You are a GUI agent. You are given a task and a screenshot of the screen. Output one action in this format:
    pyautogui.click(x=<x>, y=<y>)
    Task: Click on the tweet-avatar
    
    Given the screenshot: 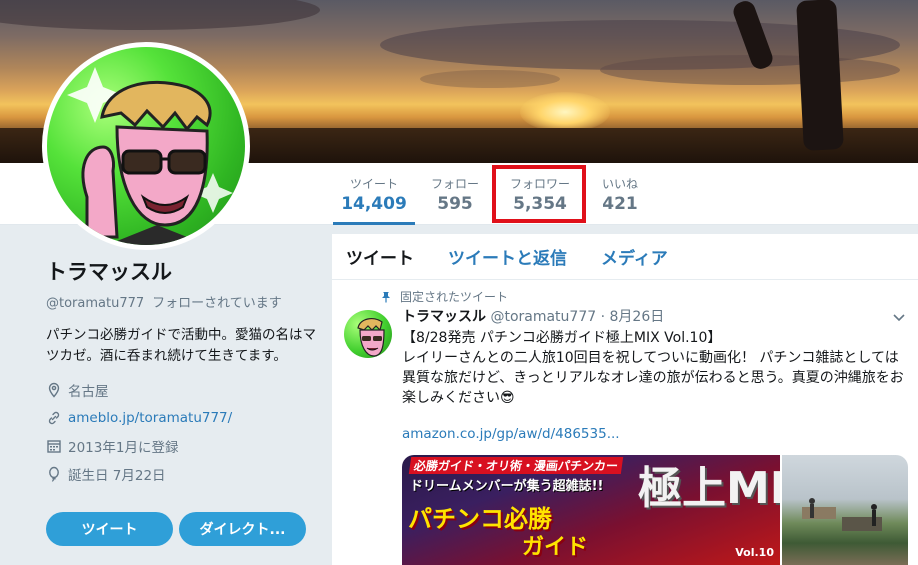 What is the action you would take?
    pyautogui.click(x=368, y=334)
    